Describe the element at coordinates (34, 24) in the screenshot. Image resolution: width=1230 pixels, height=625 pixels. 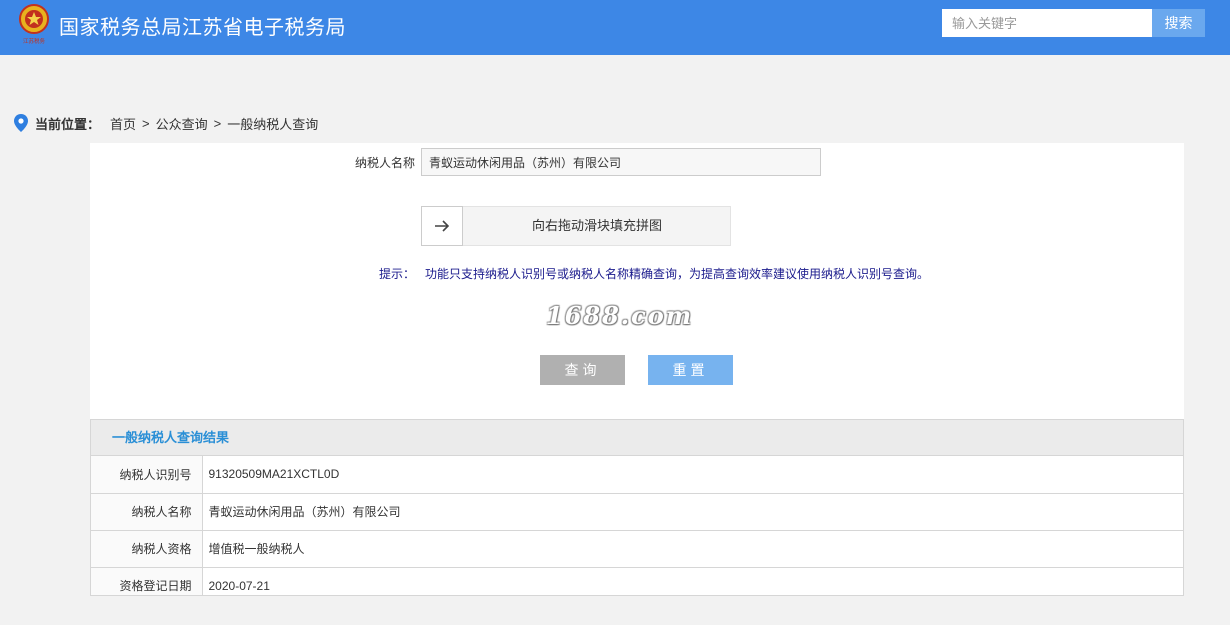
I see `tax-emblem-logo: 江苏税务` at that location.